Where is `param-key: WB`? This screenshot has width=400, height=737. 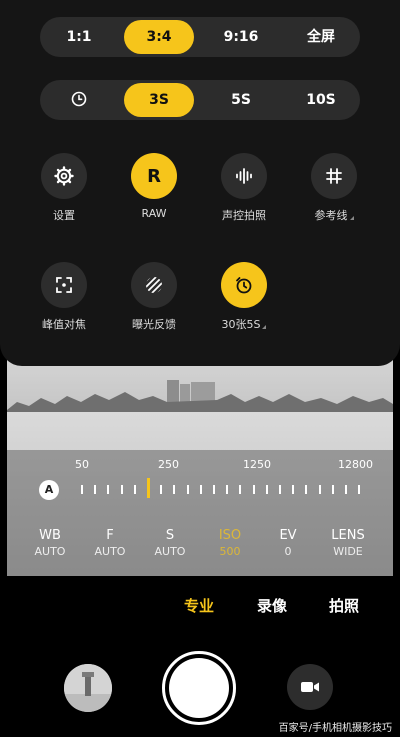
param-key: WB is located at coordinates (50, 535).